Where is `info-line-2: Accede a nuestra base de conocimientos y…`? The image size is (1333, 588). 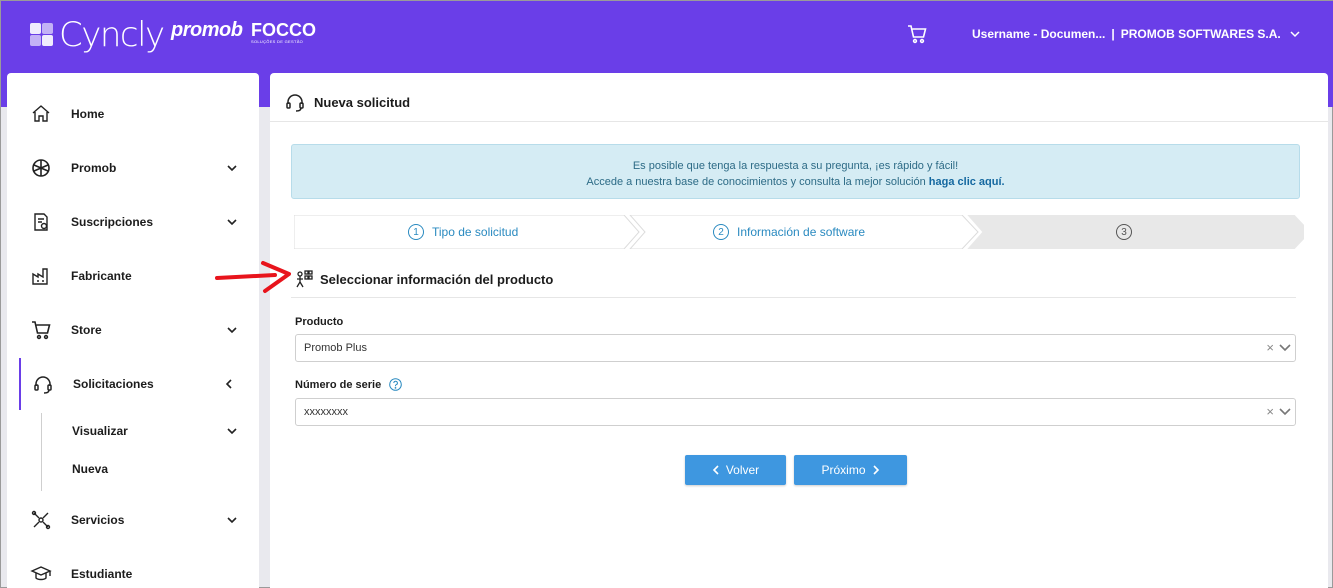
info-line-2: Accede a nuestra base de conocimientos y… is located at coordinates (795, 182).